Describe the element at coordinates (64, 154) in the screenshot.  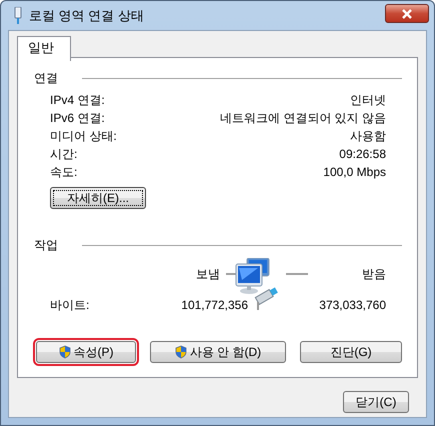
I see `field-label: 시간:` at that location.